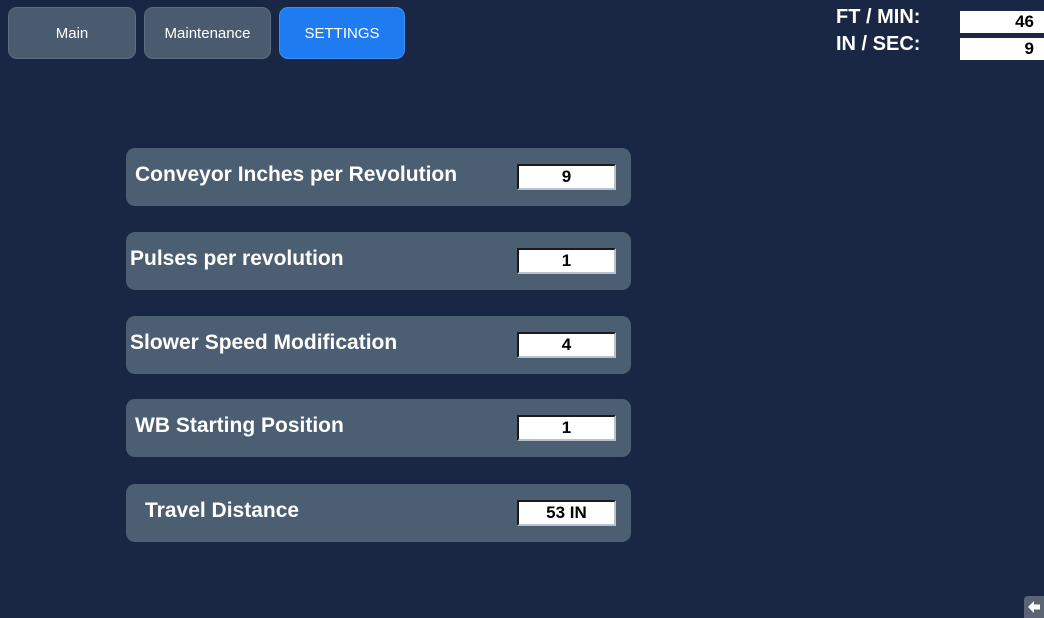 The width and height of the screenshot is (1044, 618). I want to click on tab-settings-label: SETTINGS, so click(342, 33).